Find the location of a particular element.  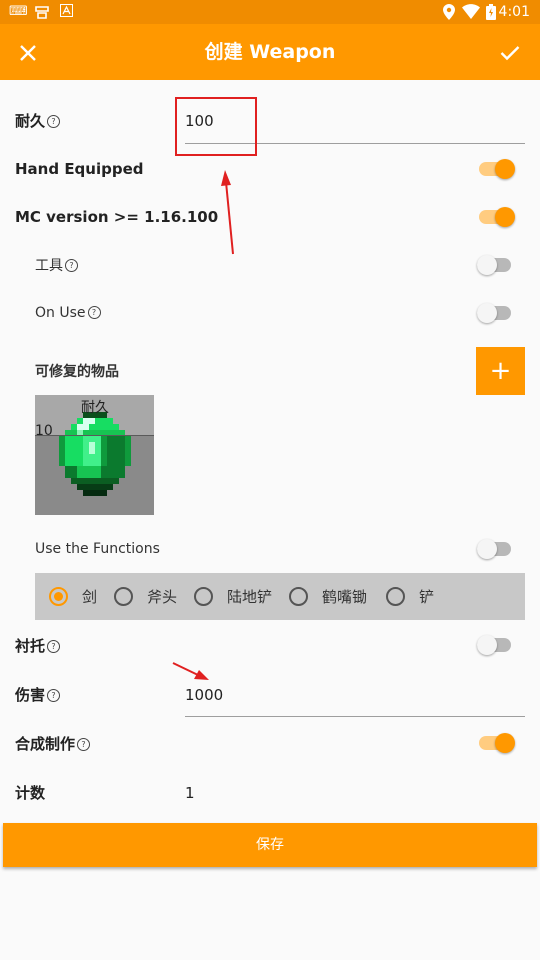

use-functions-label: Use the Functions is located at coordinates (97, 549).